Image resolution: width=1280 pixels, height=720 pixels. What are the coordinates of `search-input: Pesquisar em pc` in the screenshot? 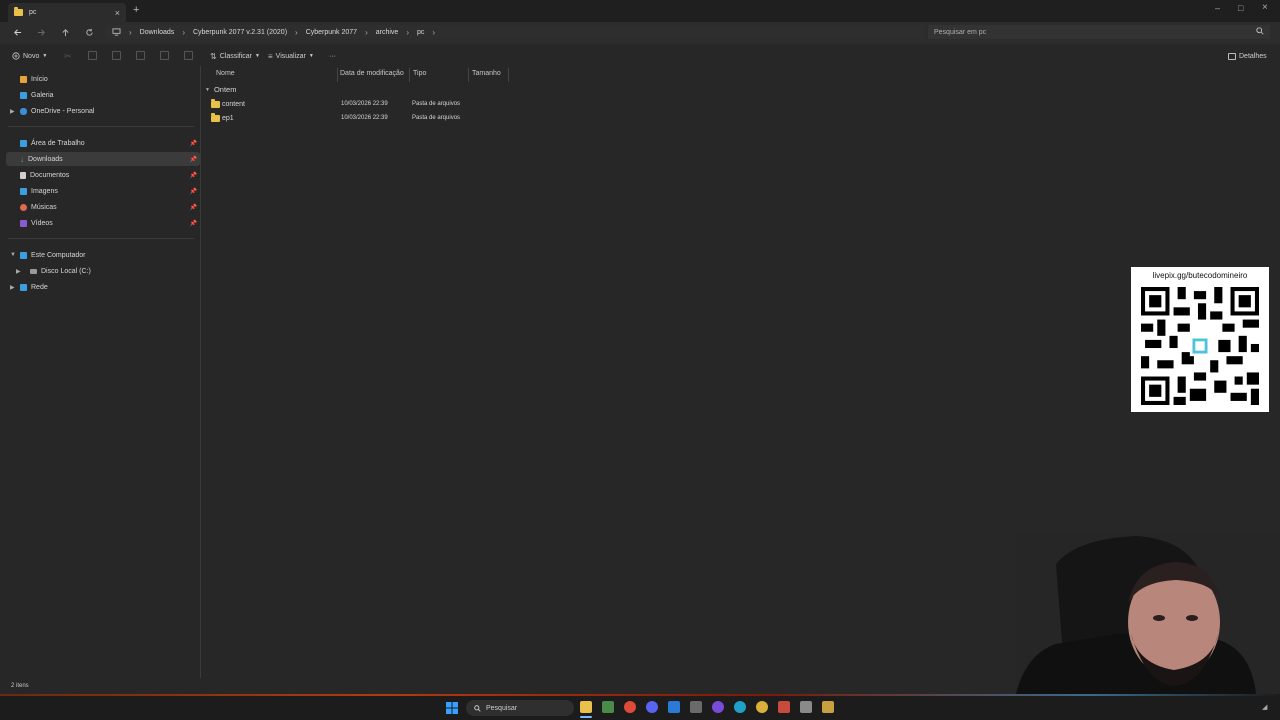 It's located at (1099, 32).